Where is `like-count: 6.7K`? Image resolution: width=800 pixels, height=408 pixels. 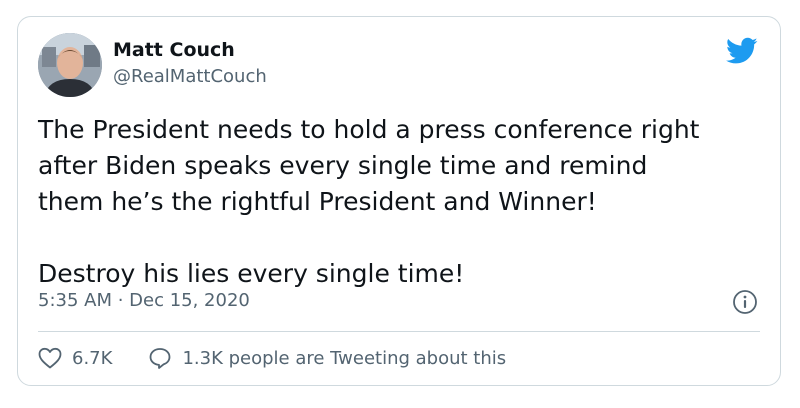
like-count: 6.7K is located at coordinates (92, 358).